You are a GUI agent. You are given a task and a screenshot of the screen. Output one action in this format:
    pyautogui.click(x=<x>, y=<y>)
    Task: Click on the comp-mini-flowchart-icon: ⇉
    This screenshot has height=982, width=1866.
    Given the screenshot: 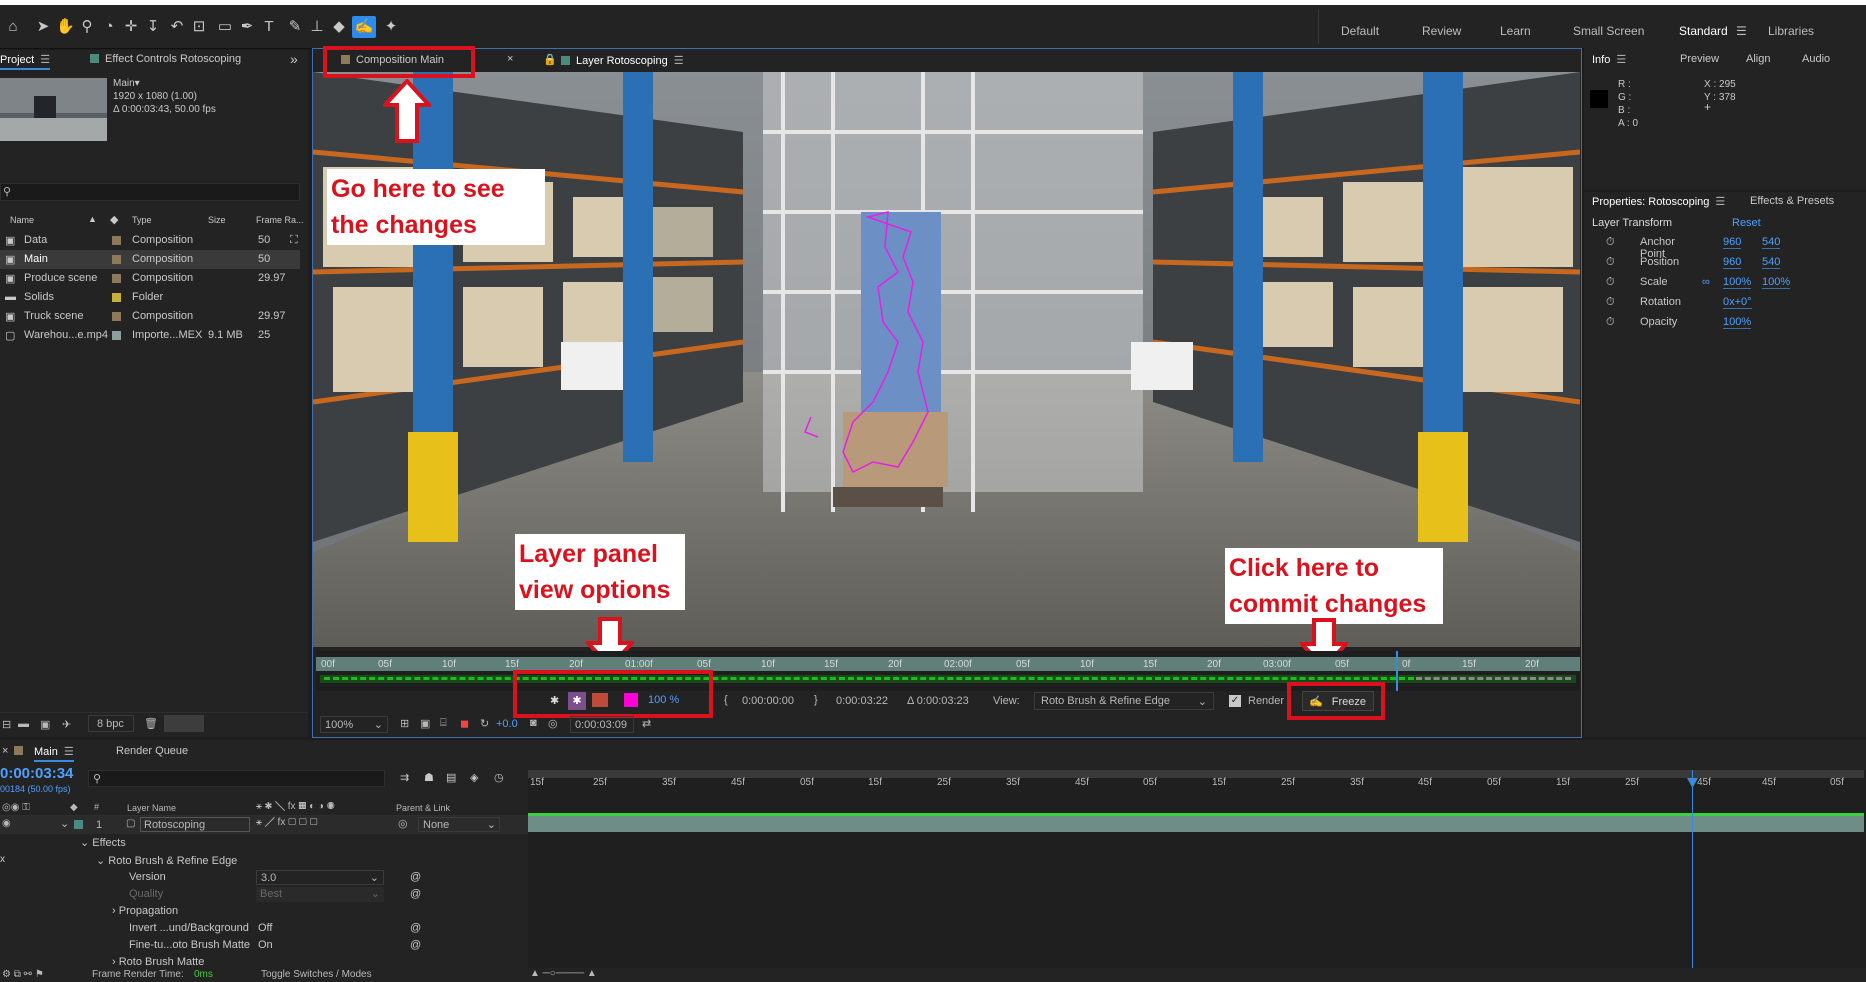 What is the action you would take?
    pyautogui.click(x=404, y=777)
    